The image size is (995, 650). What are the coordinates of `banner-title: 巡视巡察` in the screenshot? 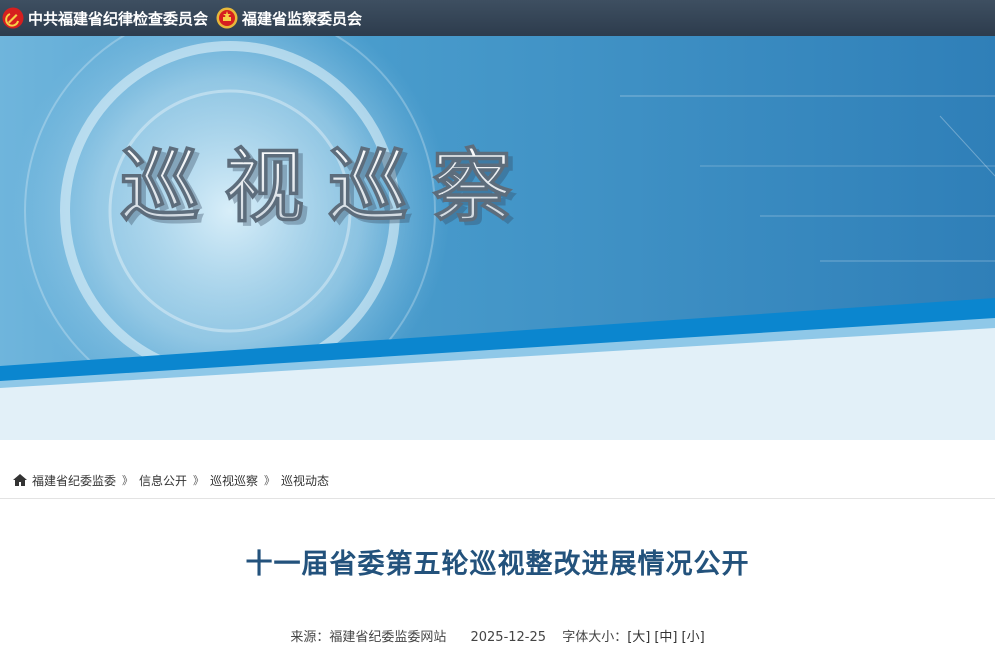 It's located at (328, 186).